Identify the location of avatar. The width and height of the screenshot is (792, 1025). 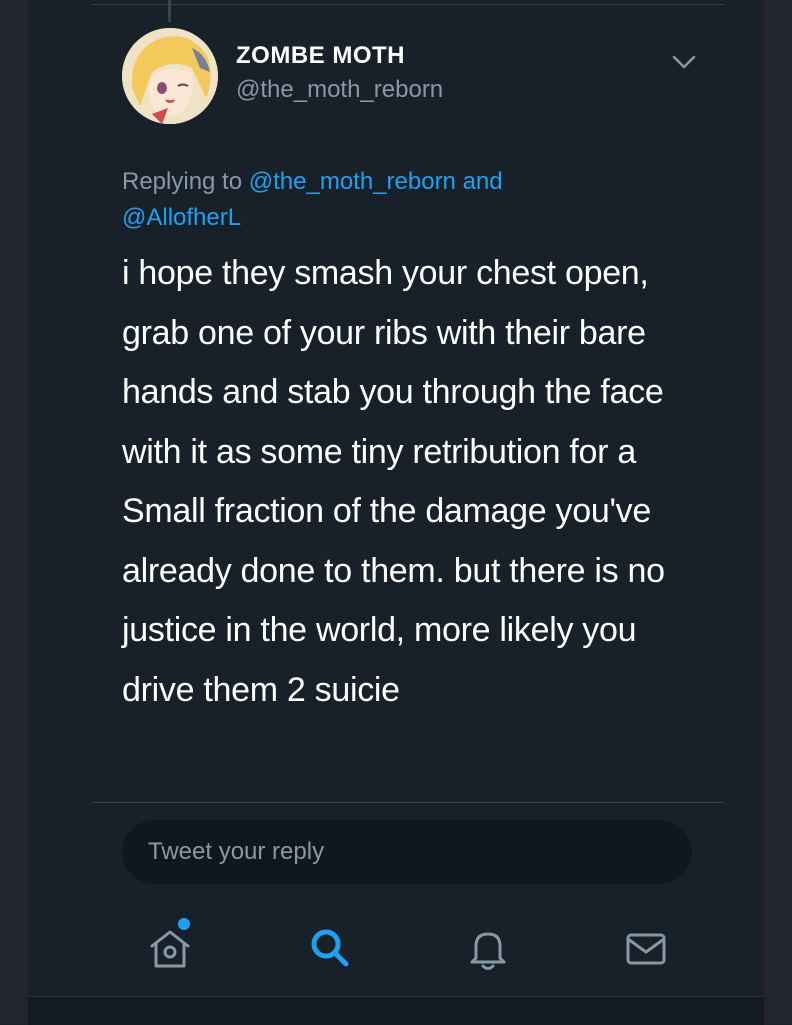
(170, 76).